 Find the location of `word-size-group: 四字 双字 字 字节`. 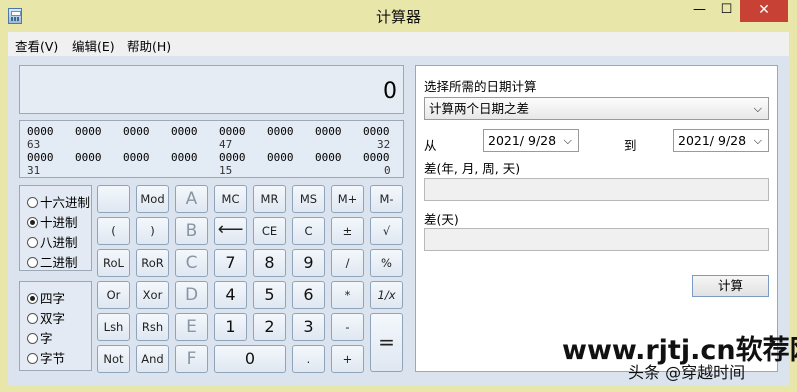

word-size-group: 四字 双字 字 字节 is located at coordinates (55, 326).